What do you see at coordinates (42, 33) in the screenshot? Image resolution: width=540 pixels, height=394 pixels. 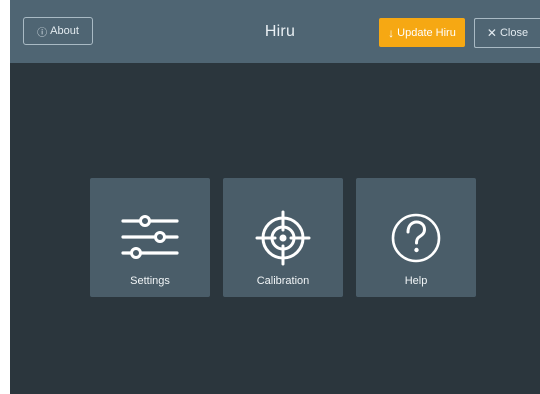 I see `info-circle-icon: ⓘ` at bounding box center [42, 33].